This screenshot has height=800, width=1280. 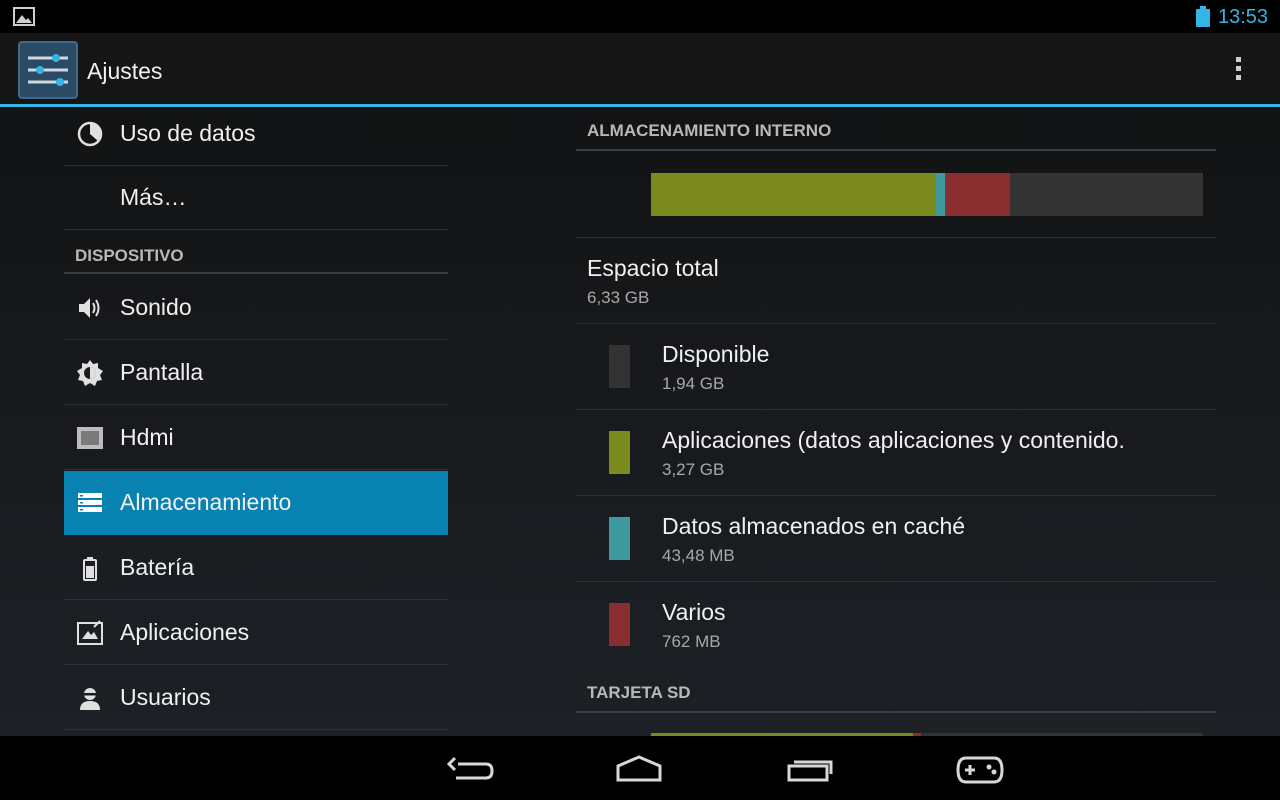 What do you see at coordinates (896, 624) in the screenshot?
I see `storage-item-misc: Varios 762 MB` at bounding box center [896, 624].